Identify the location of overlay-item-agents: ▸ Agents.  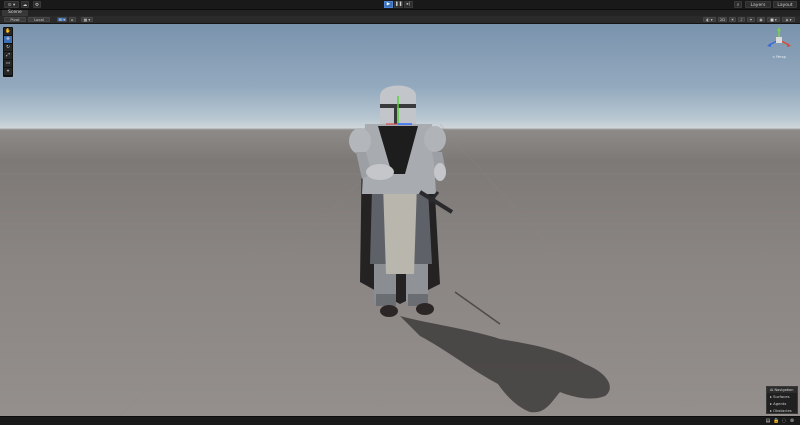
(782, 403).